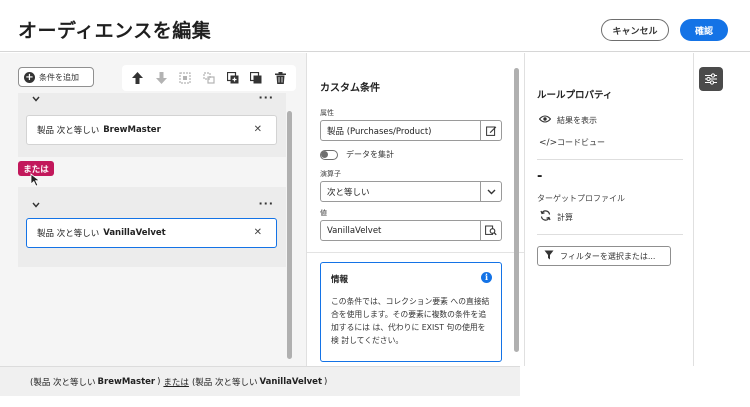  Describe the element at coordinates (540, 176) in the screenshot. I see `profile-count: -` at that location.